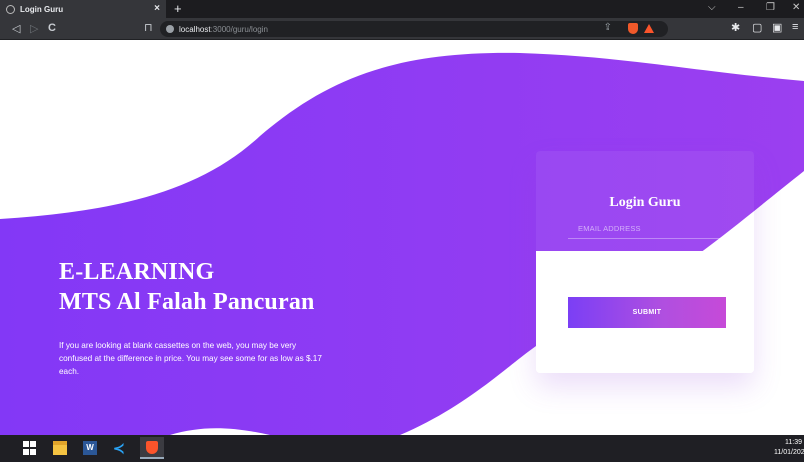 This screenshot has height=462, width=804. Describe the element at coordinates (152, 448) in the screenshot. I see `brave-browser-icon` at that location.